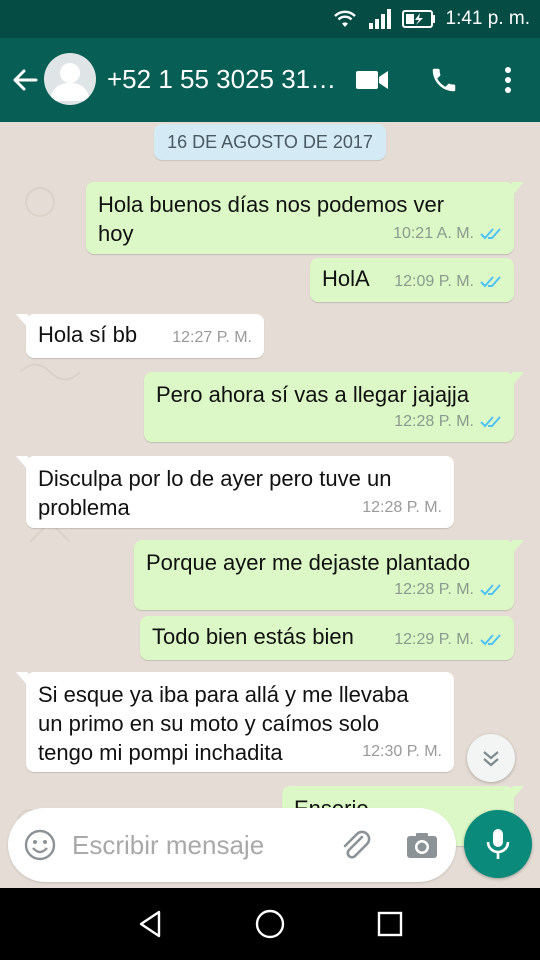  What do you see at coordinates (70, 79) in the screenshot?
I see `avatar` at bounding box center [70, 79].